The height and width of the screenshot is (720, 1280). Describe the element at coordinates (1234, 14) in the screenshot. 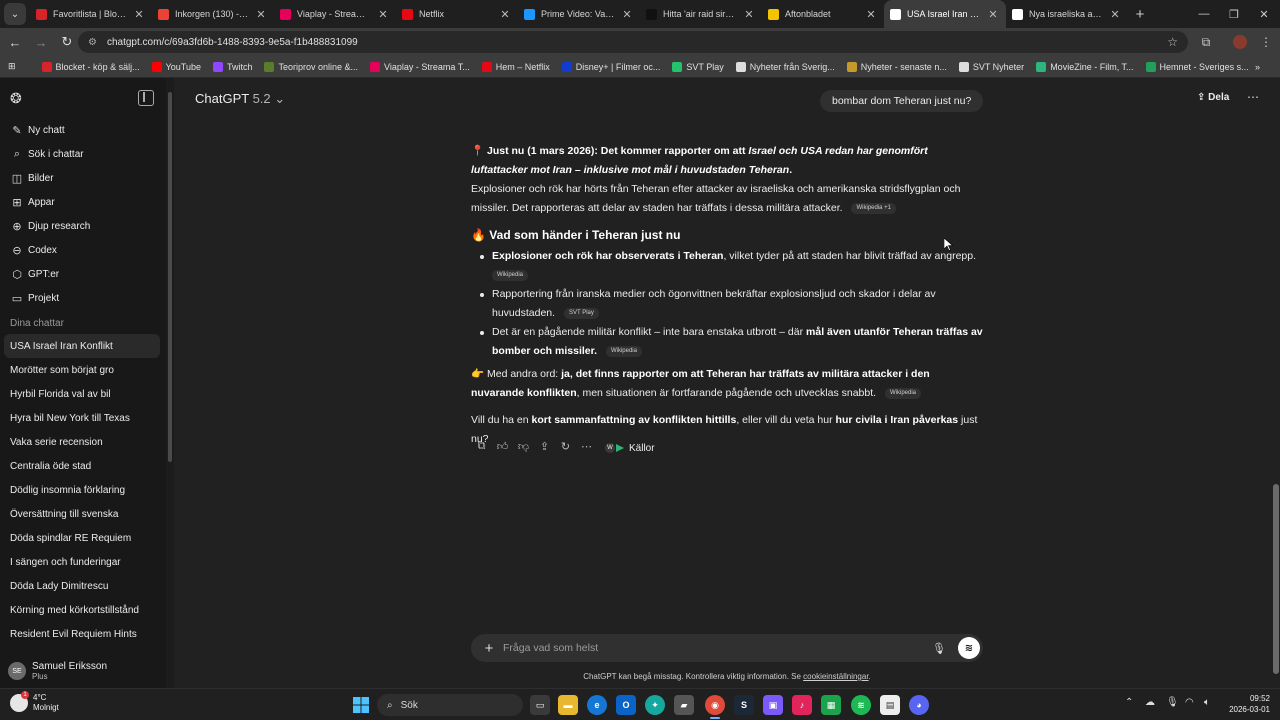

I see `maximize-button: ❐` at that location.